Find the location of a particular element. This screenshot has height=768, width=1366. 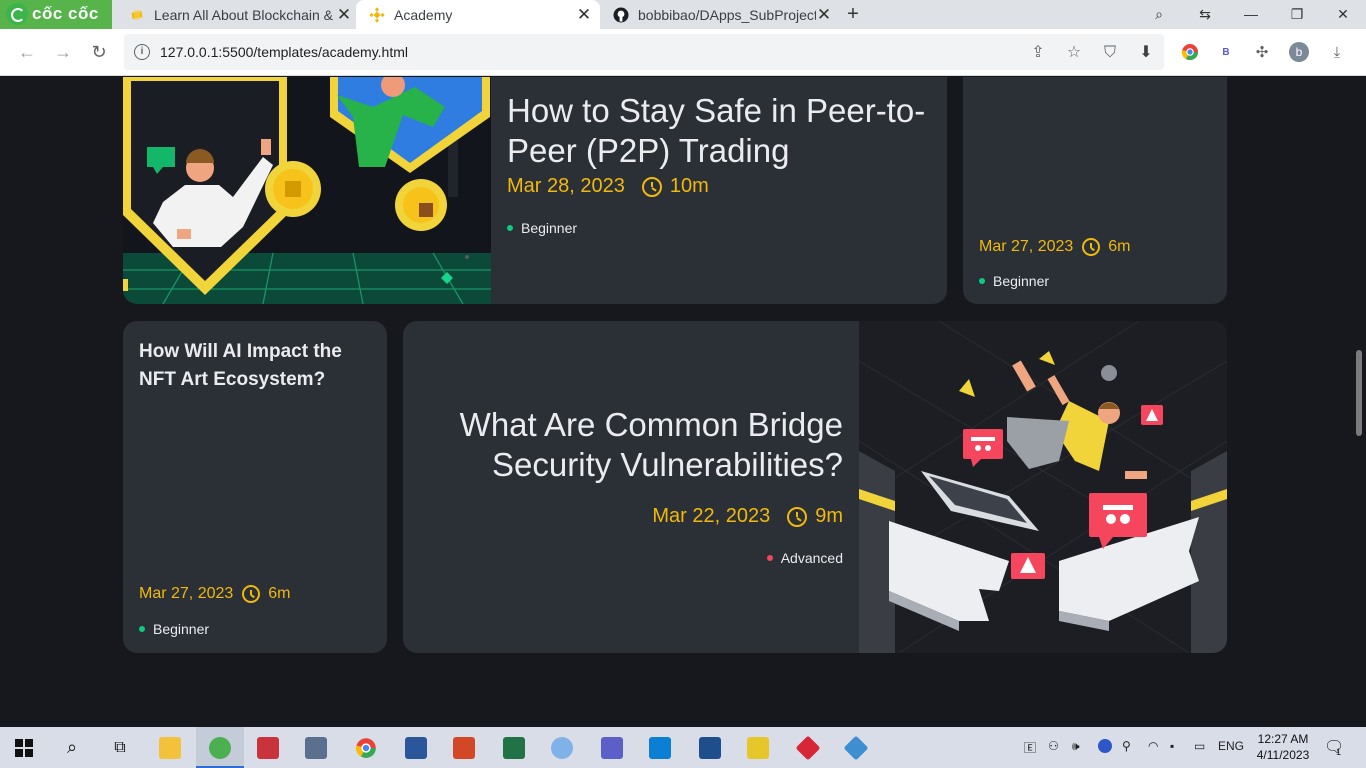

windows-logo-icon is located at coordinates (24, 747).